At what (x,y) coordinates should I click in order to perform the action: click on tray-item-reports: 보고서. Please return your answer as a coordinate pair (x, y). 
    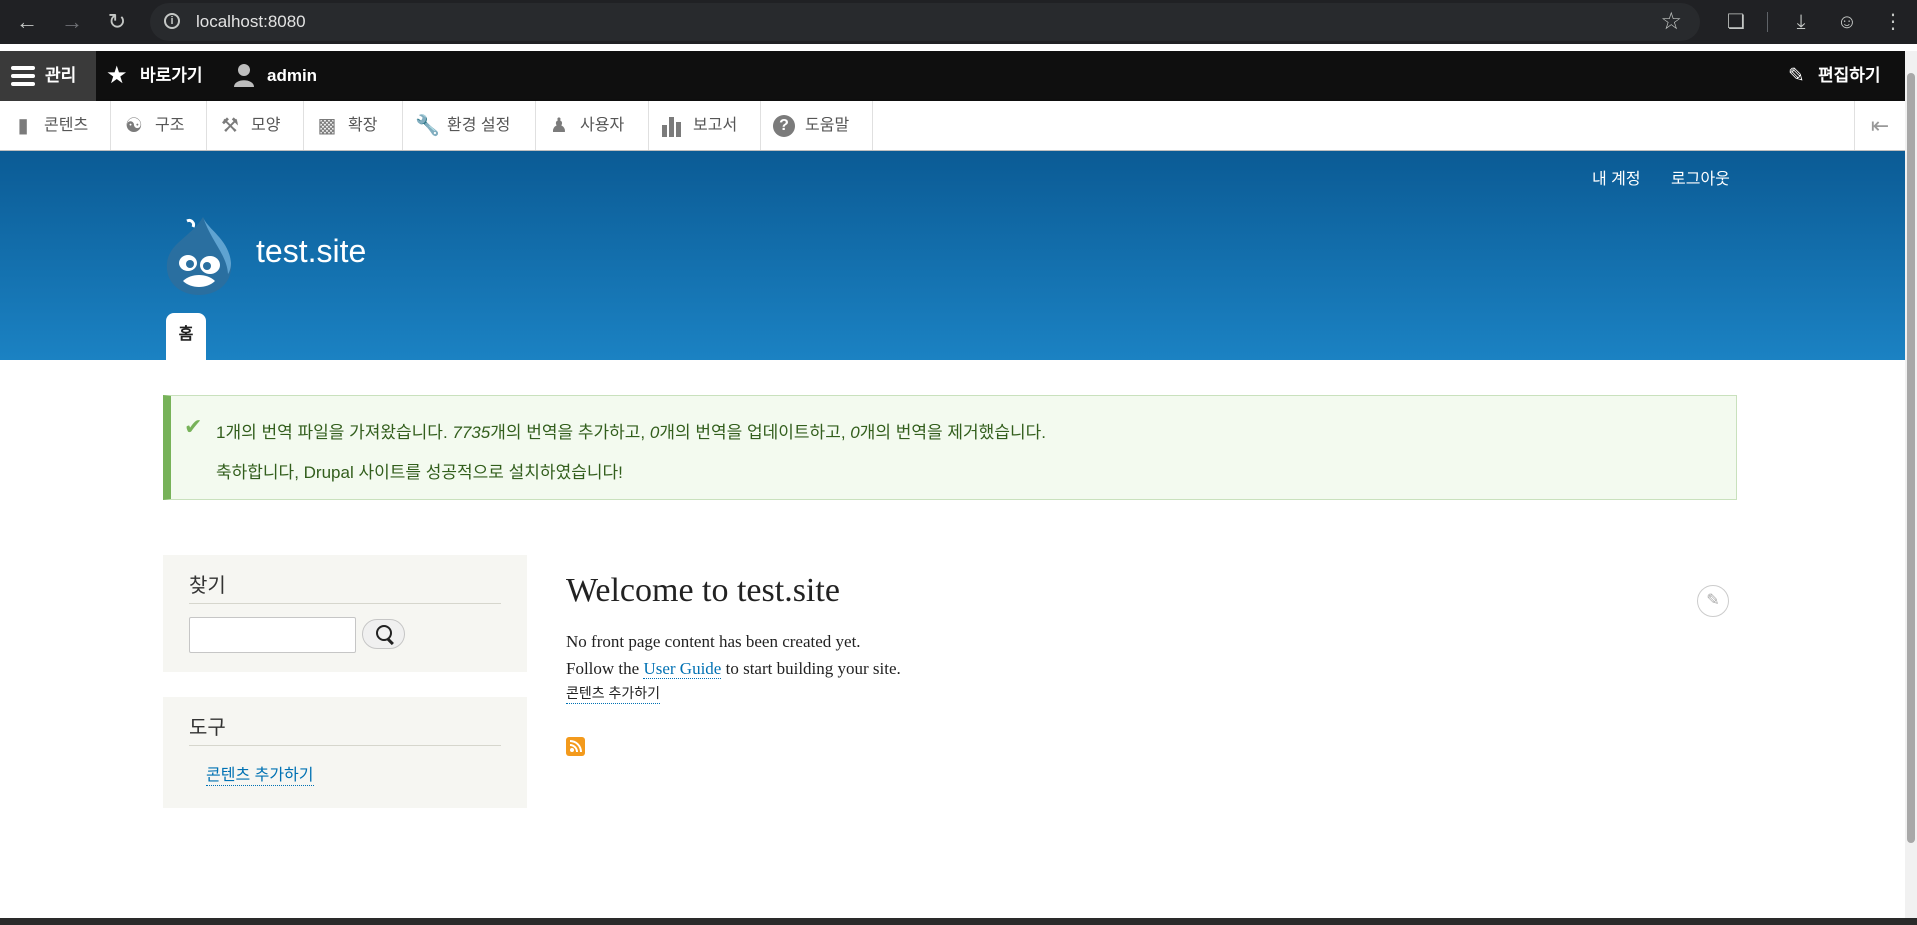
    Looking at the image, I should click on (705, 125).